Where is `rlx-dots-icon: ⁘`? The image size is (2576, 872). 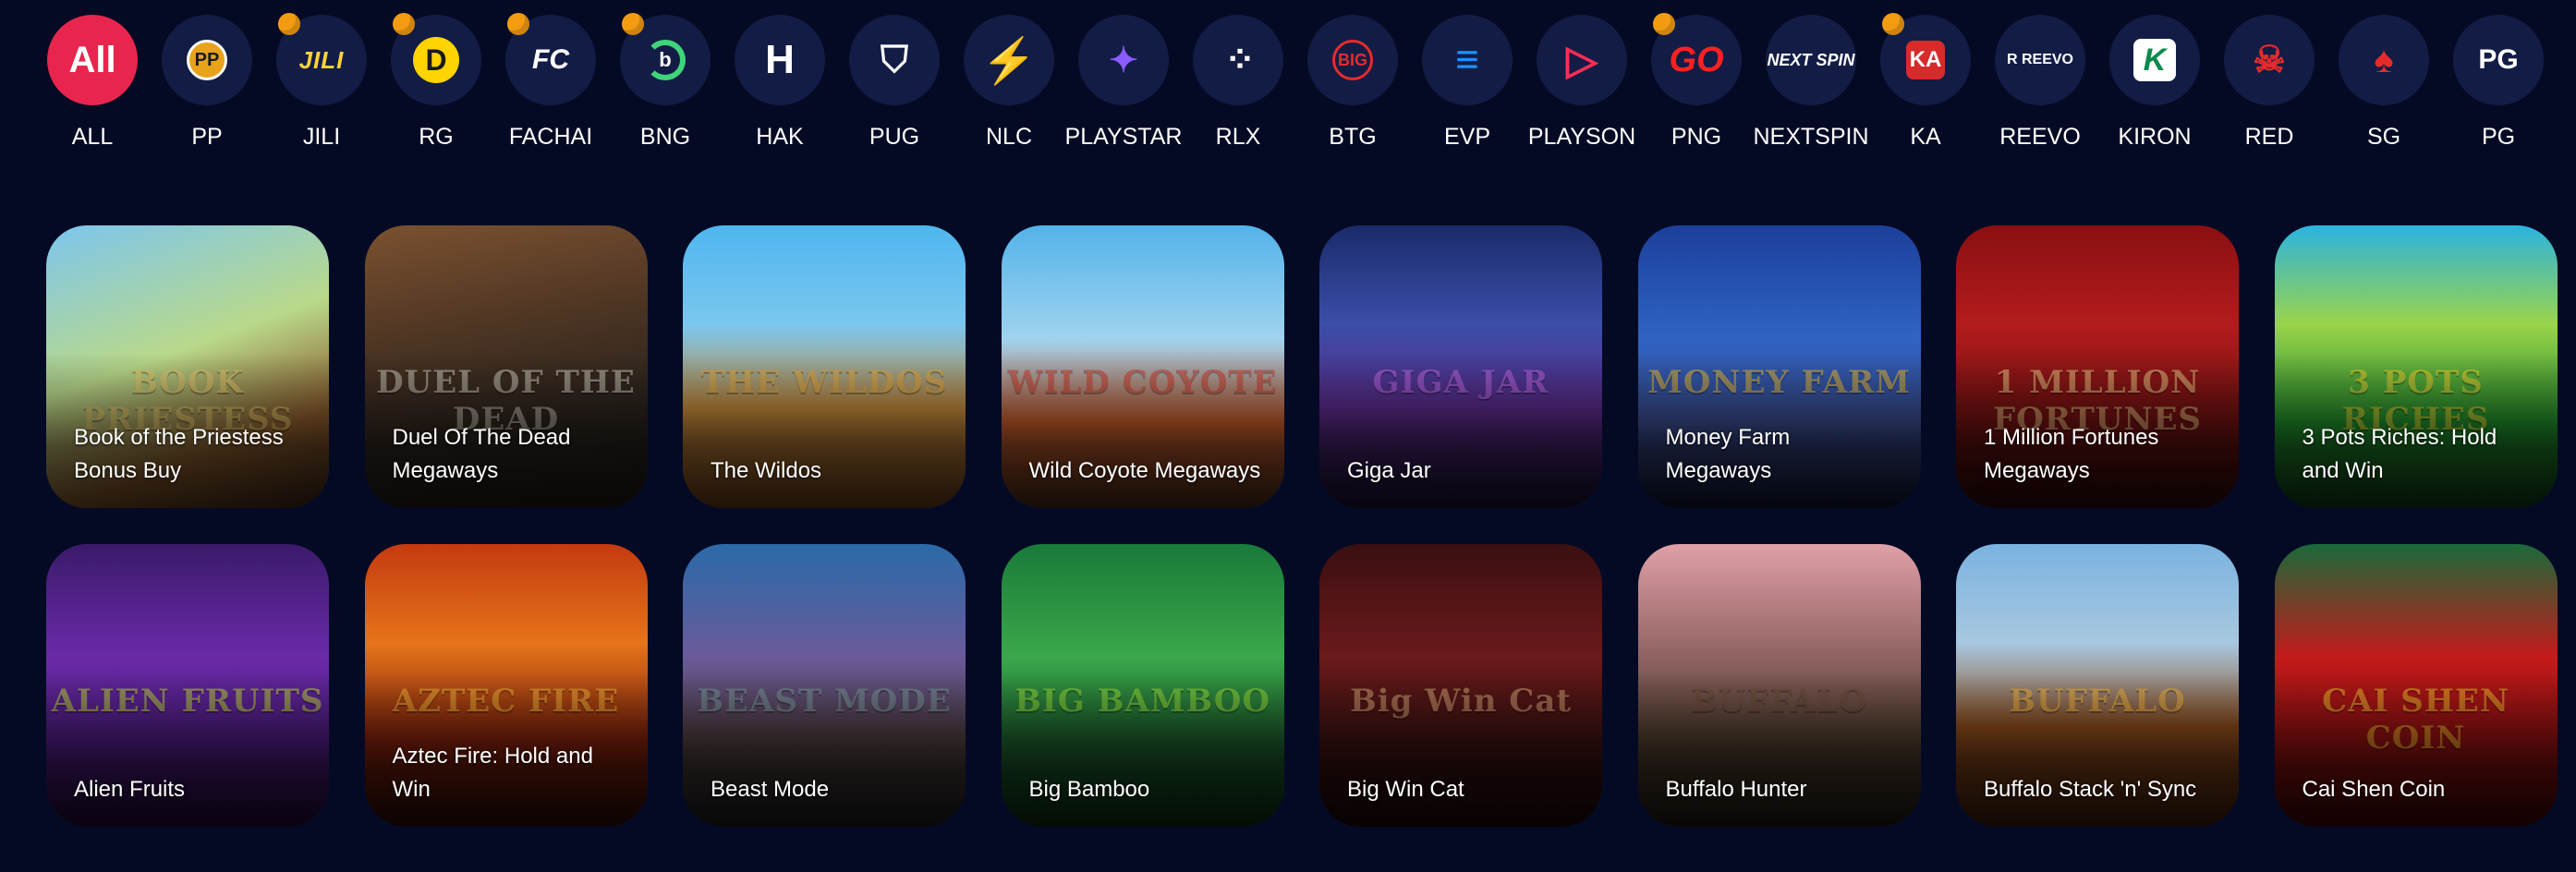 rlx-dots-icon: ⁘ is located at coordinates (1239, 60).